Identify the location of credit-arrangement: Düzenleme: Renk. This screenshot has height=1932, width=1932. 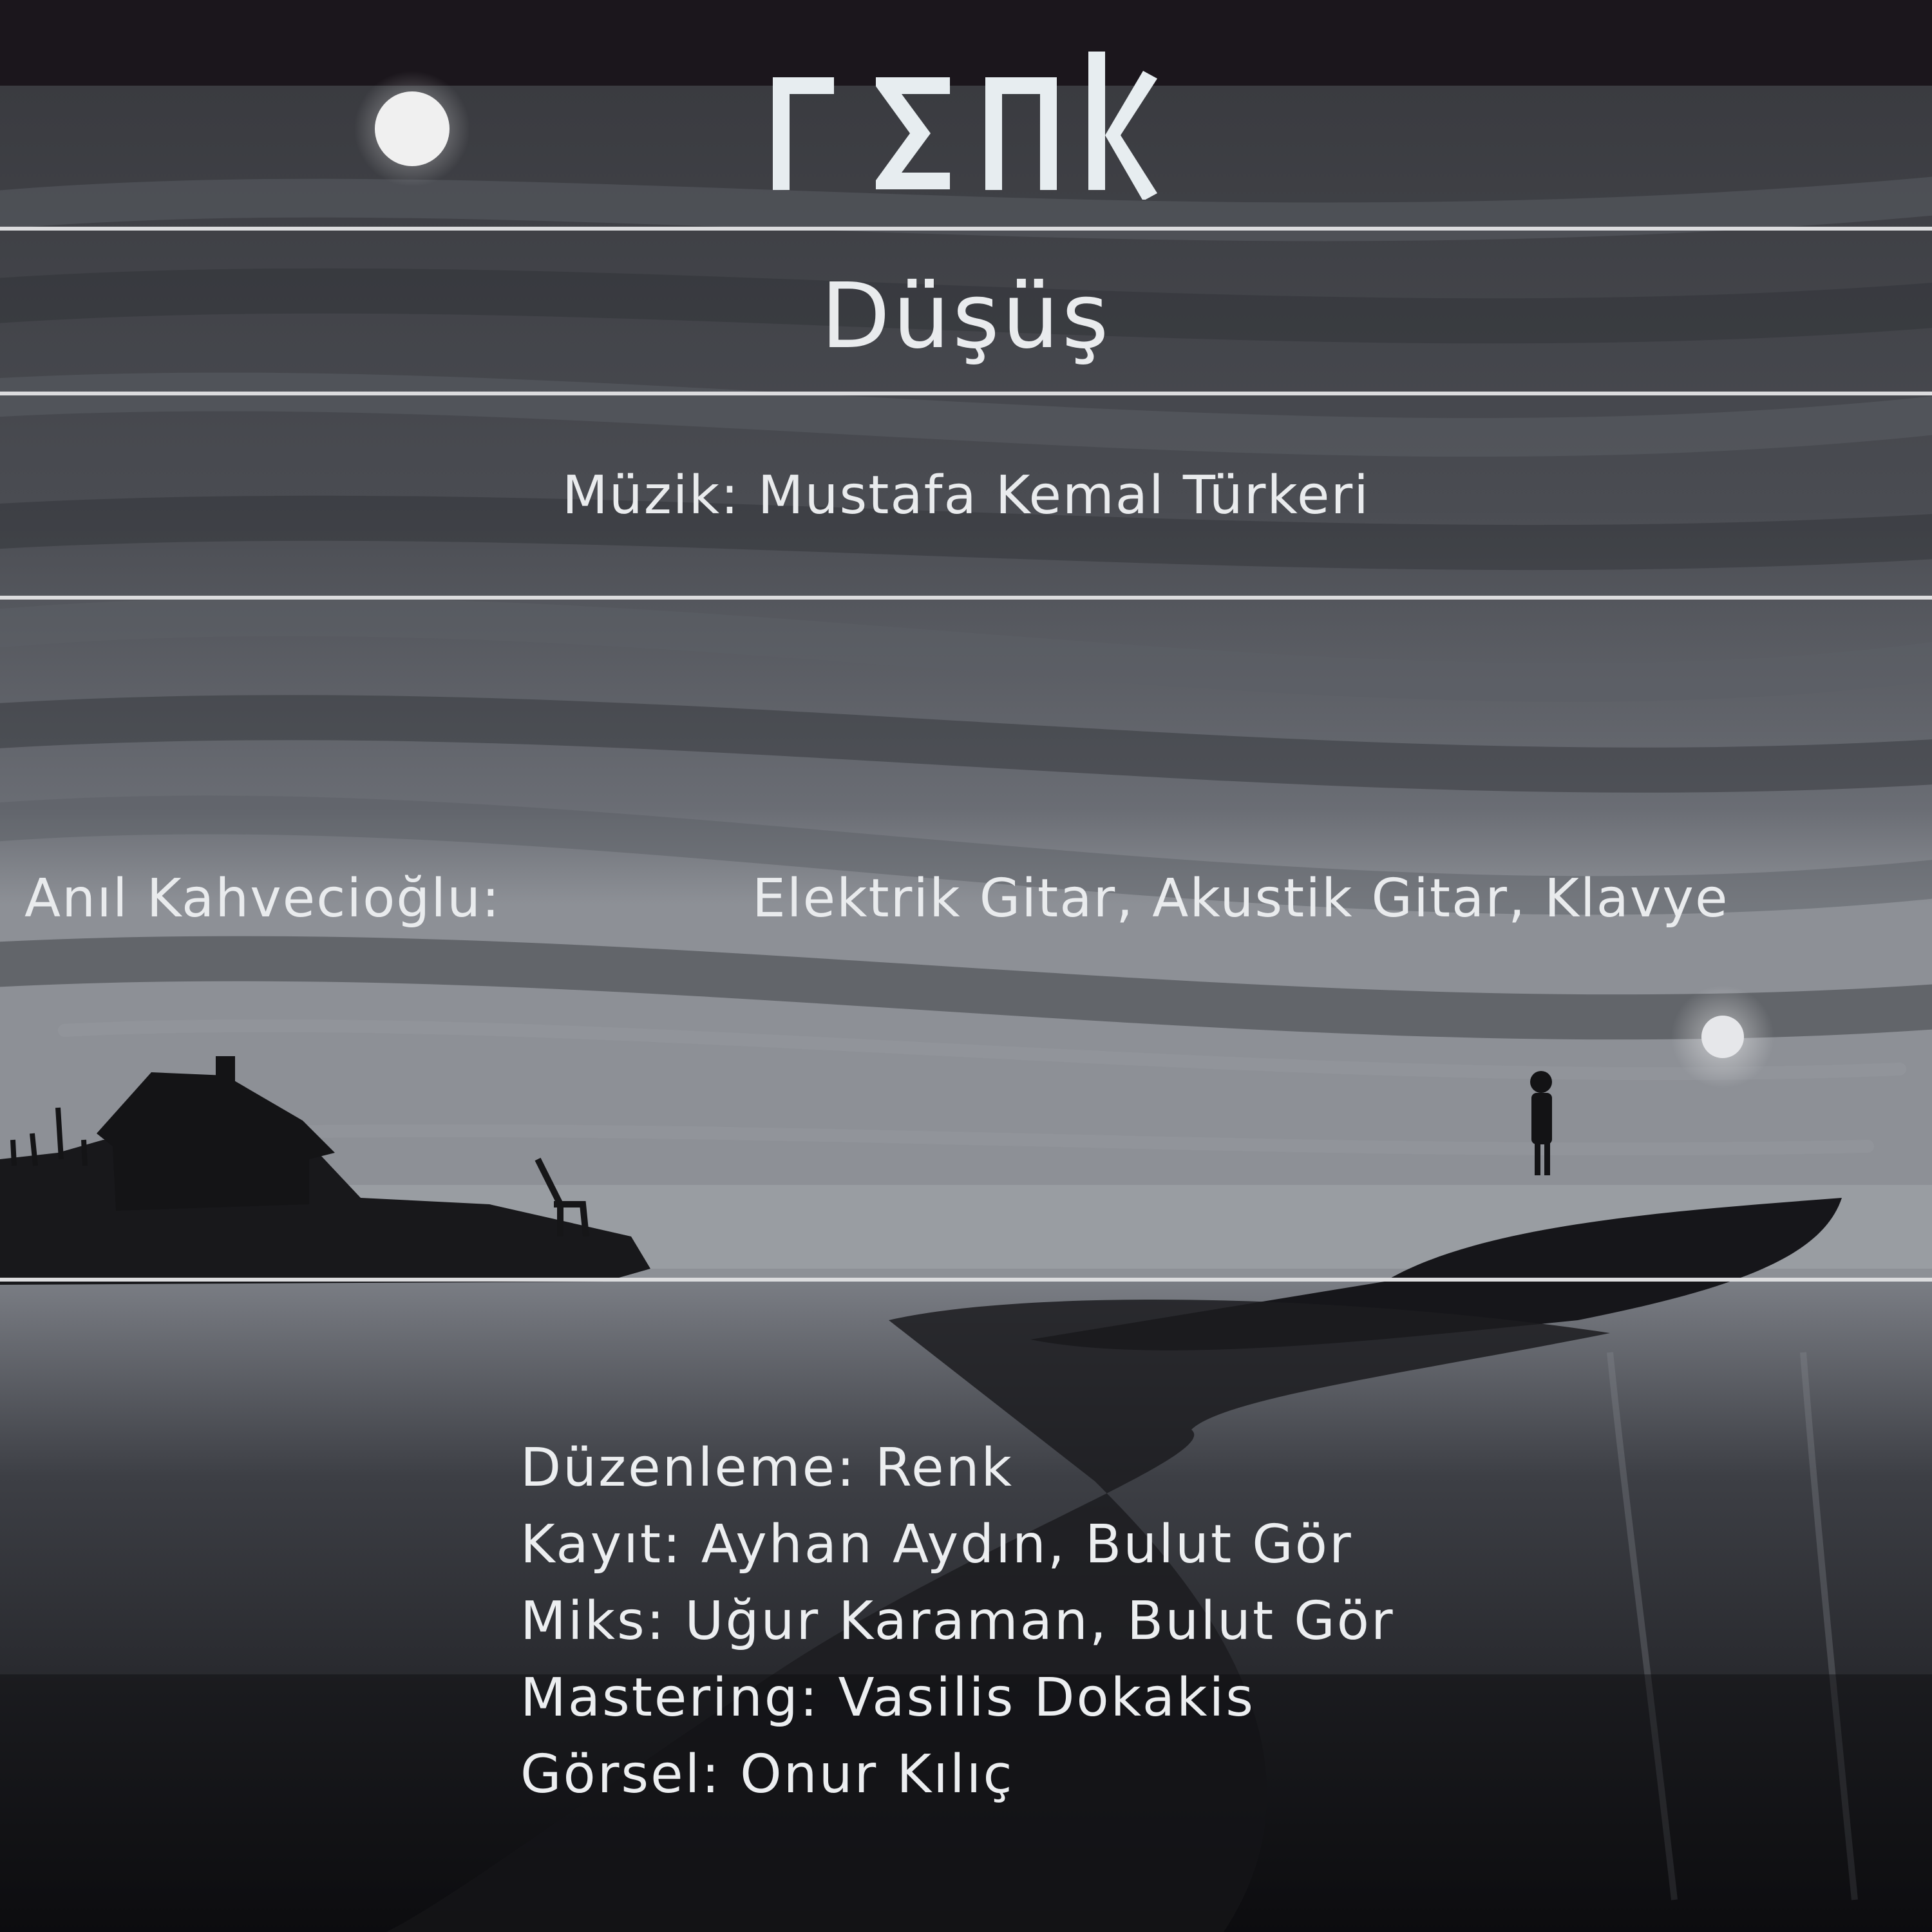
(767, 1468).